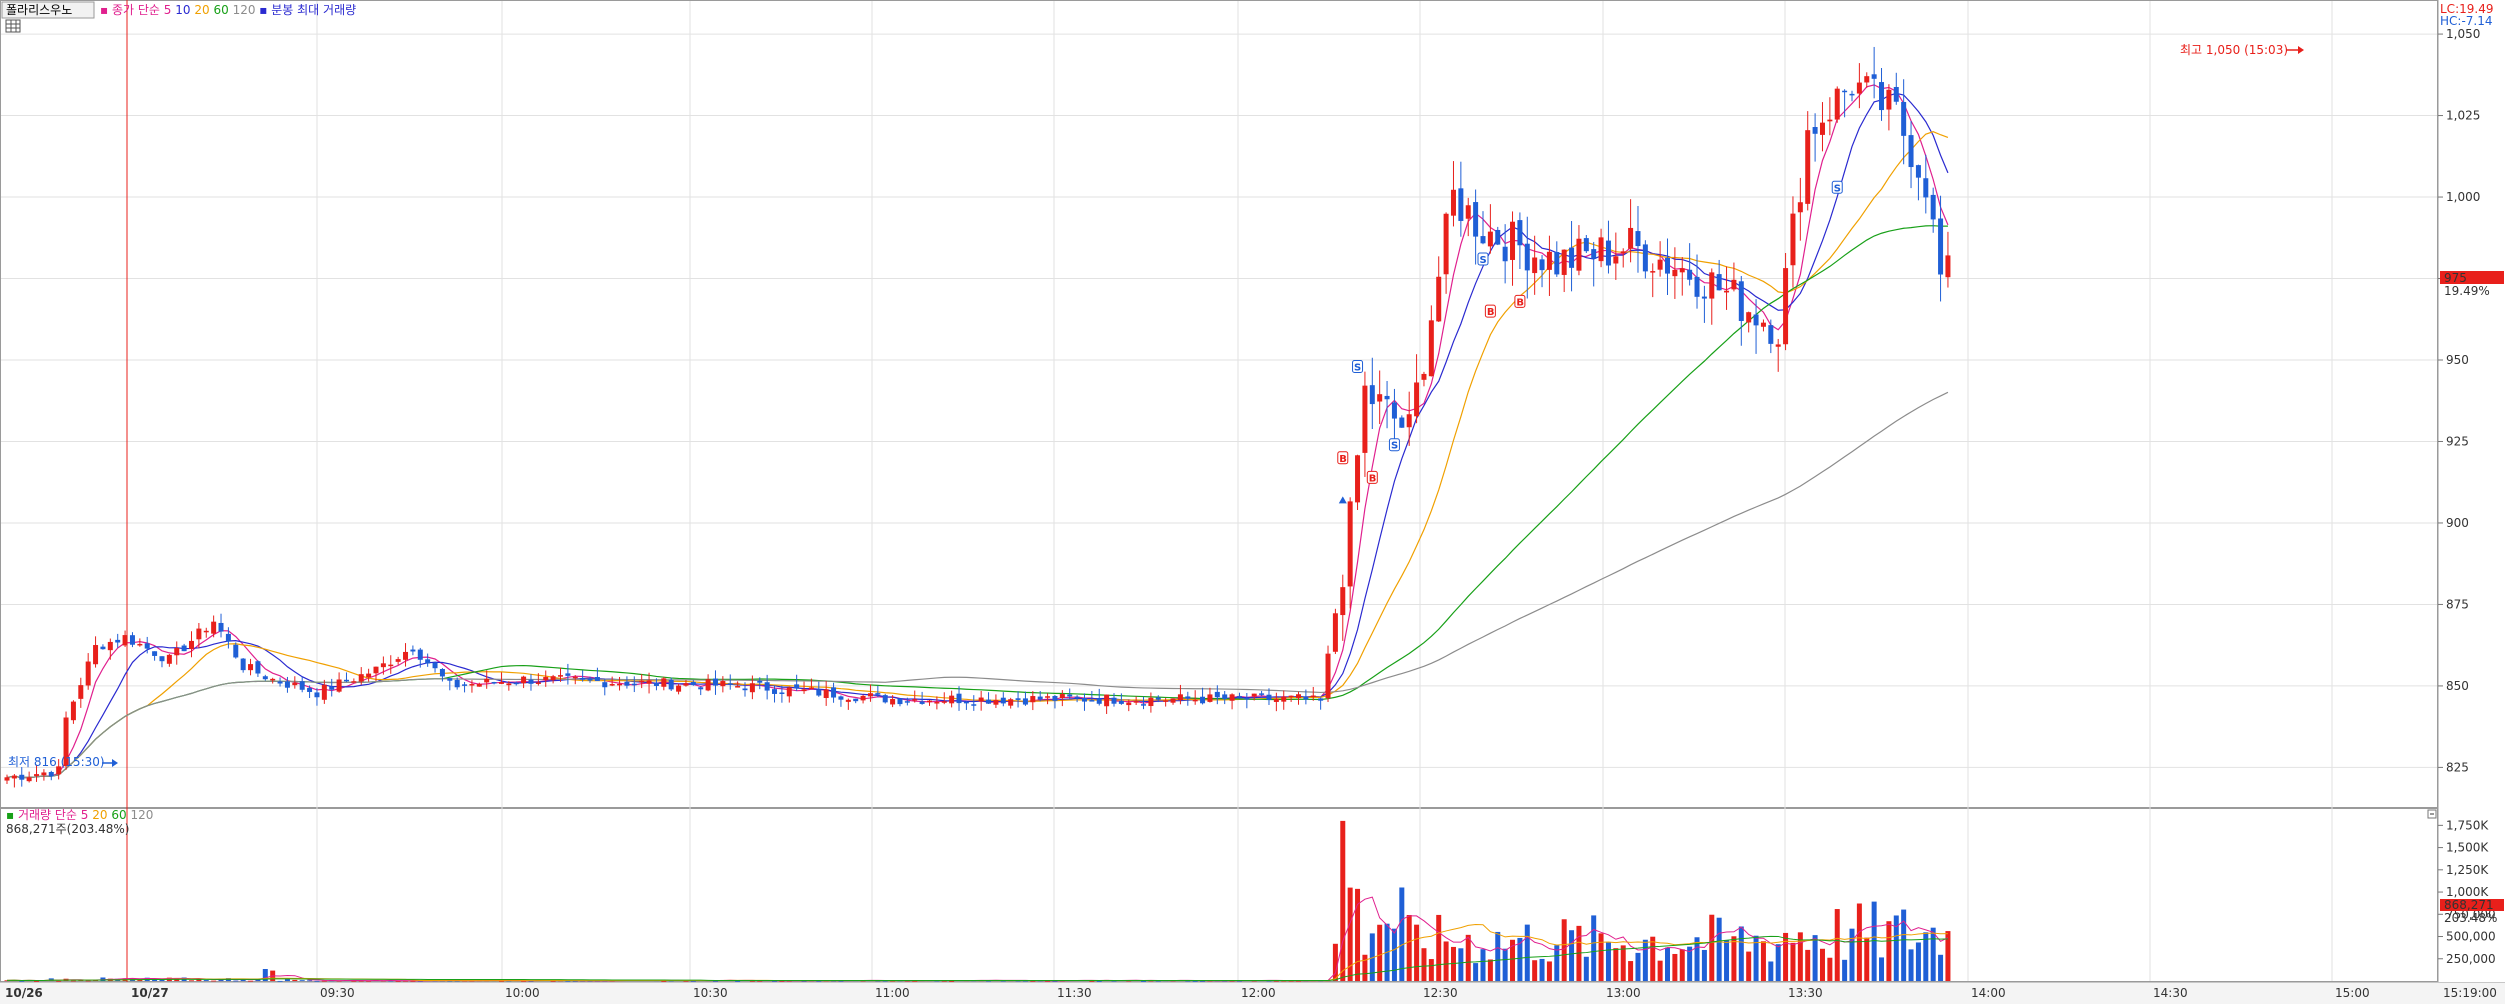 This screenshot has width=2505, height=1004. I want to click on current-price-label: 975, so click(2455, 278).